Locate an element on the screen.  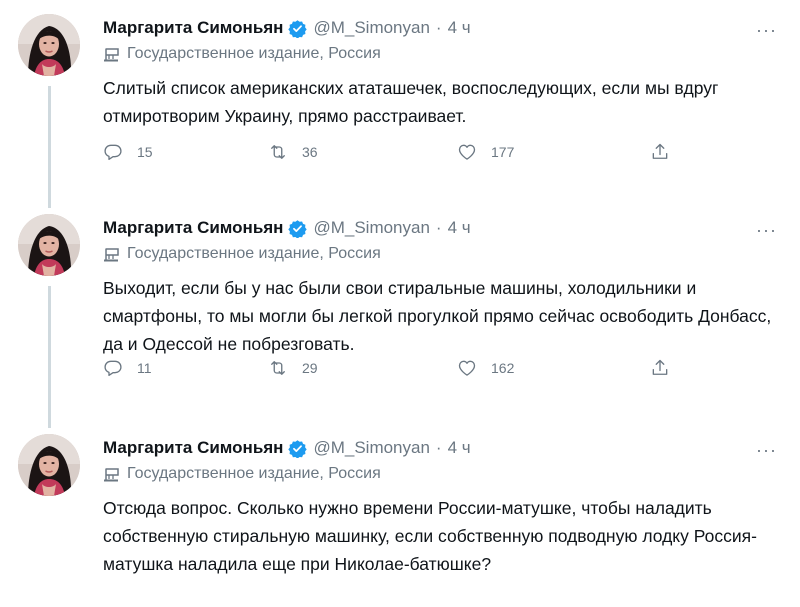
reply-count: 15 is located at coordinates (145, 152).